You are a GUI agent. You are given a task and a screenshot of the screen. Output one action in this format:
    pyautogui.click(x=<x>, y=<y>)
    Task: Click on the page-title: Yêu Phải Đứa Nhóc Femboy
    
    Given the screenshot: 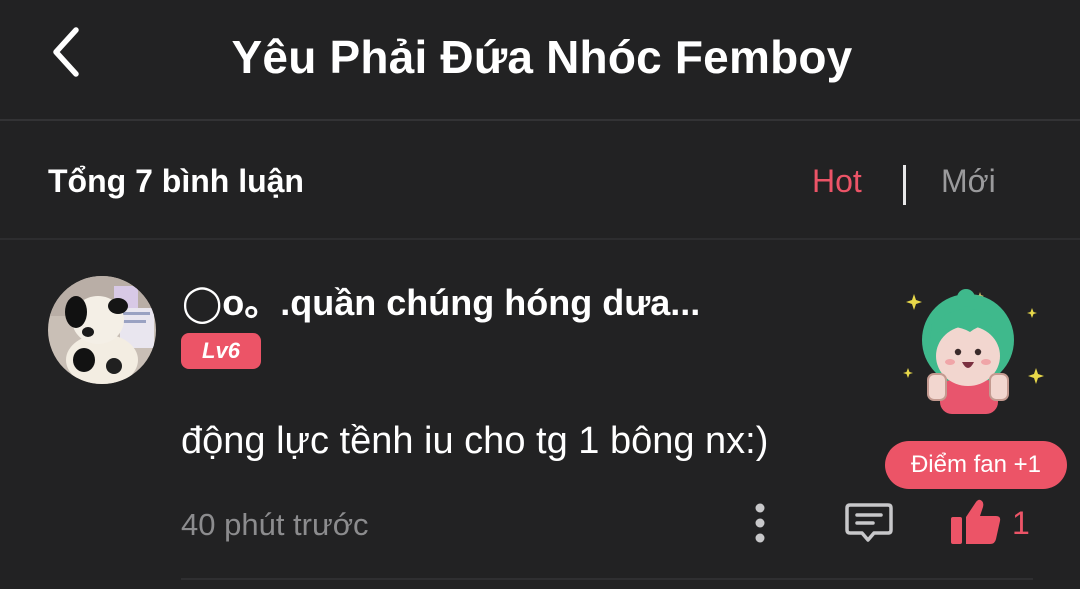 What is the action you would take?
    pyautogui.click(x=542, y=57)
    